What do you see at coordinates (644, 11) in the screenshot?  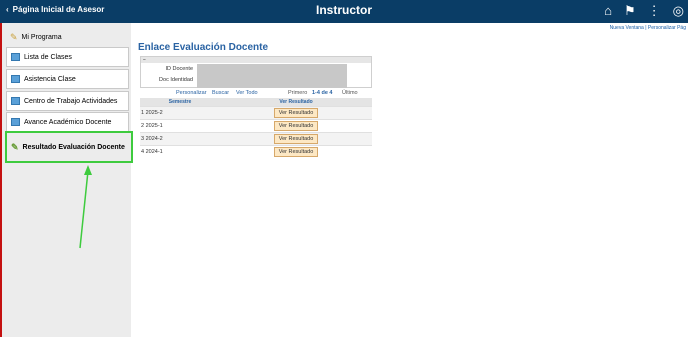 I see `header-actions: ⌂ ⚑ ⋮ ◎` at bounding box center [644, 11].